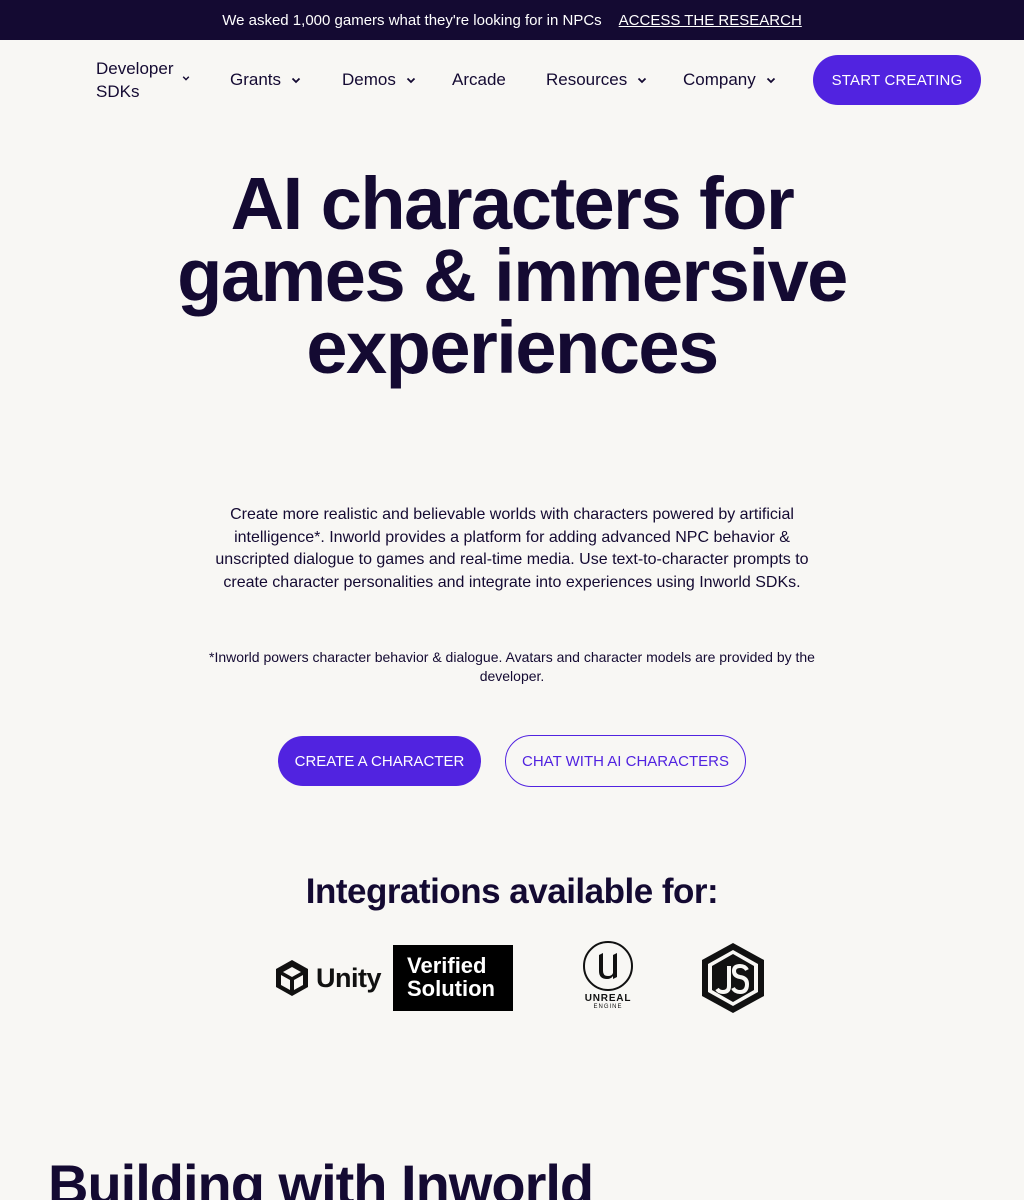 This screenshot has width=1024, height=1200. What do you see at coordinates (135, 80) in the screenshot?
I see `nav-developer-sdks-label: Developer SDKs` at bounding box center [135, 80].